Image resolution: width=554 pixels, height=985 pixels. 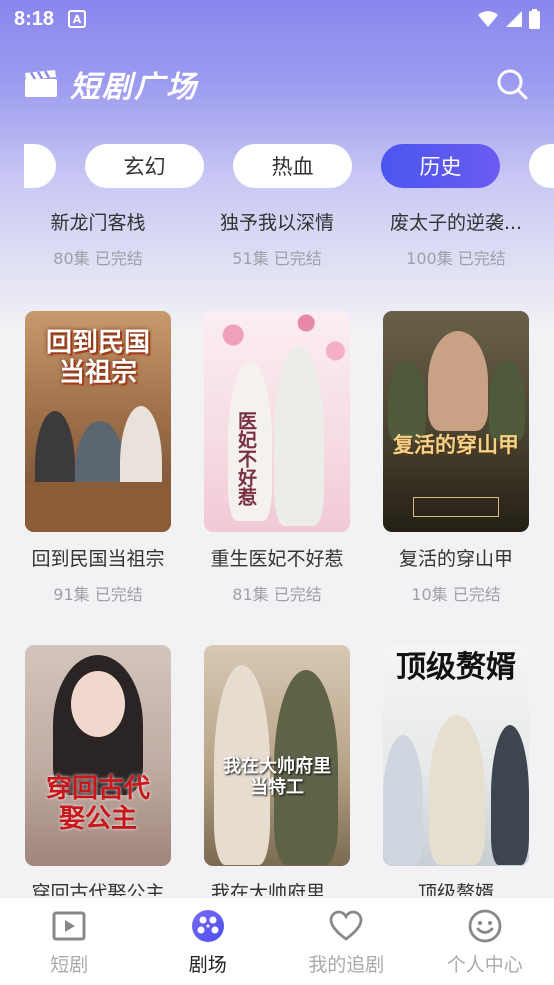 I want to click on category-chip-rexue: 热血, so click(x=292, y=166).